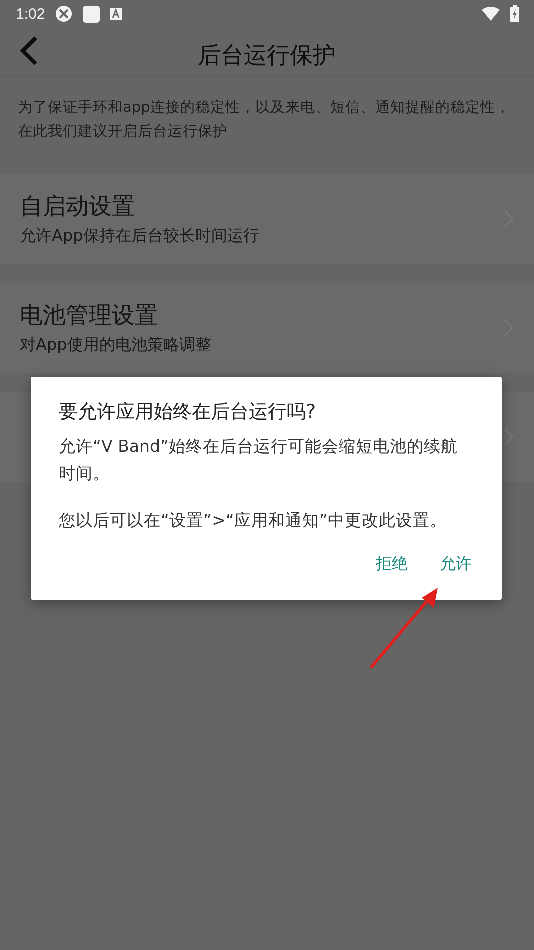 Image resolution: width=534 pixels, height=950 pixels. Describe the element at coordinates (116, 14) in the screenshot. I see `app-icon` at that location.